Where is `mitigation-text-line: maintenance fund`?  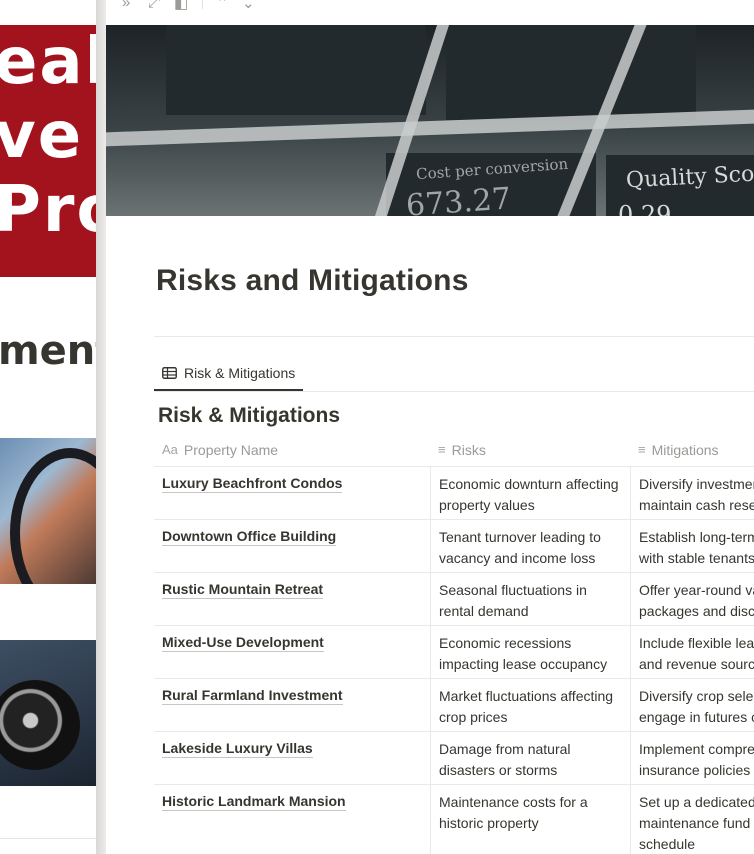 mitigation-text-line: maintenance fund is located at coordinates (695, 823).